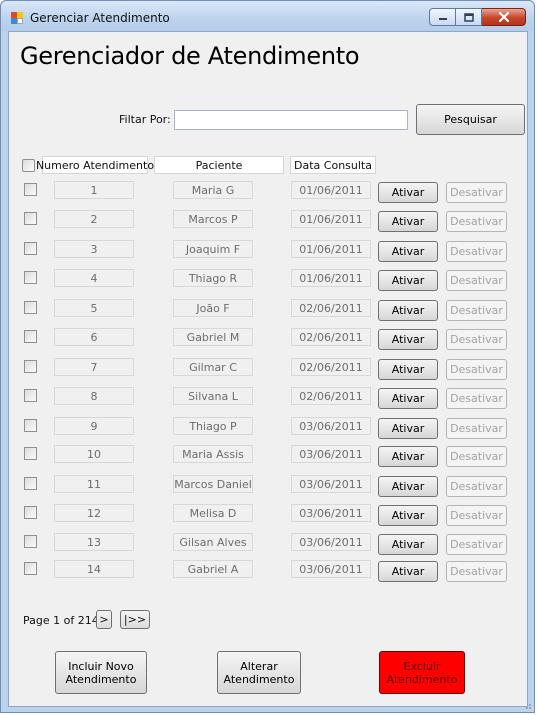 Image resolution: width=537 pixels, height=715 pixels. I want to click on cell-paciente: Thiago P, so click(213, 426).